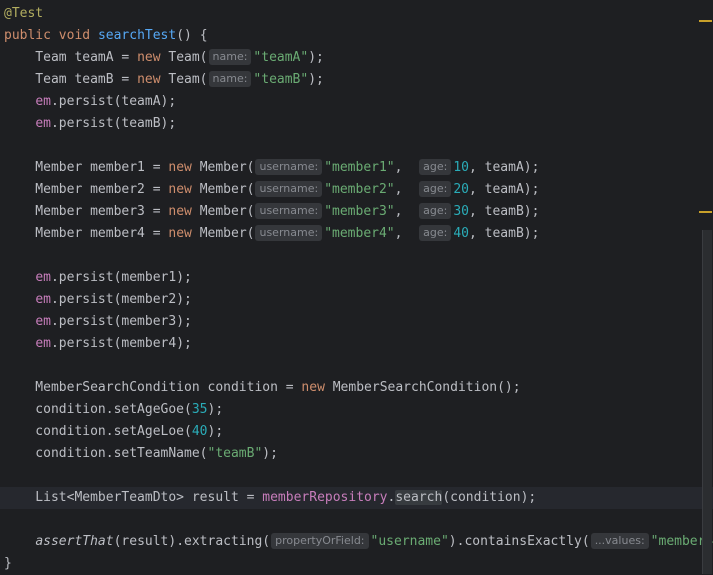 This screenshot has height=575, width=713. What do you see at coordinates (356, 454) in the screenshot?
I see `code-line: condition.setTeamName("teamB");` at bounding box center [356, 454].